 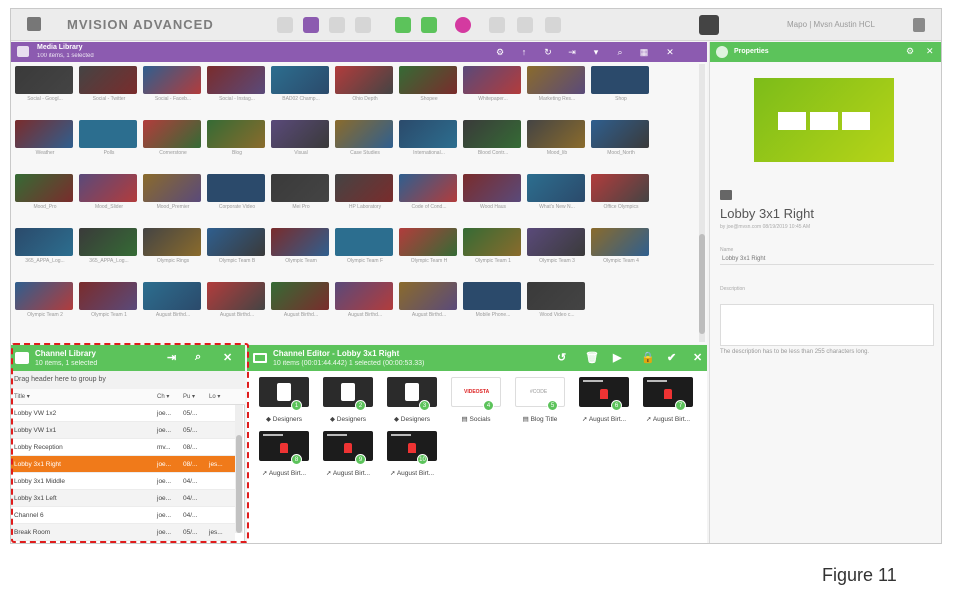 I want to click on pin-icon: ▾, so click(x=596, y=52).